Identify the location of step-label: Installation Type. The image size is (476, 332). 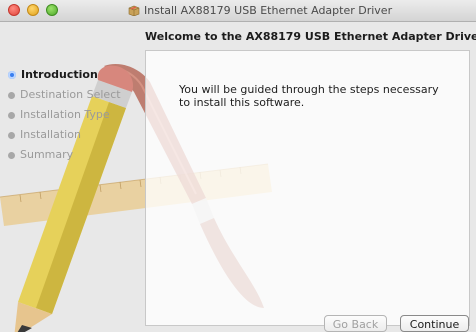
(65, 114).